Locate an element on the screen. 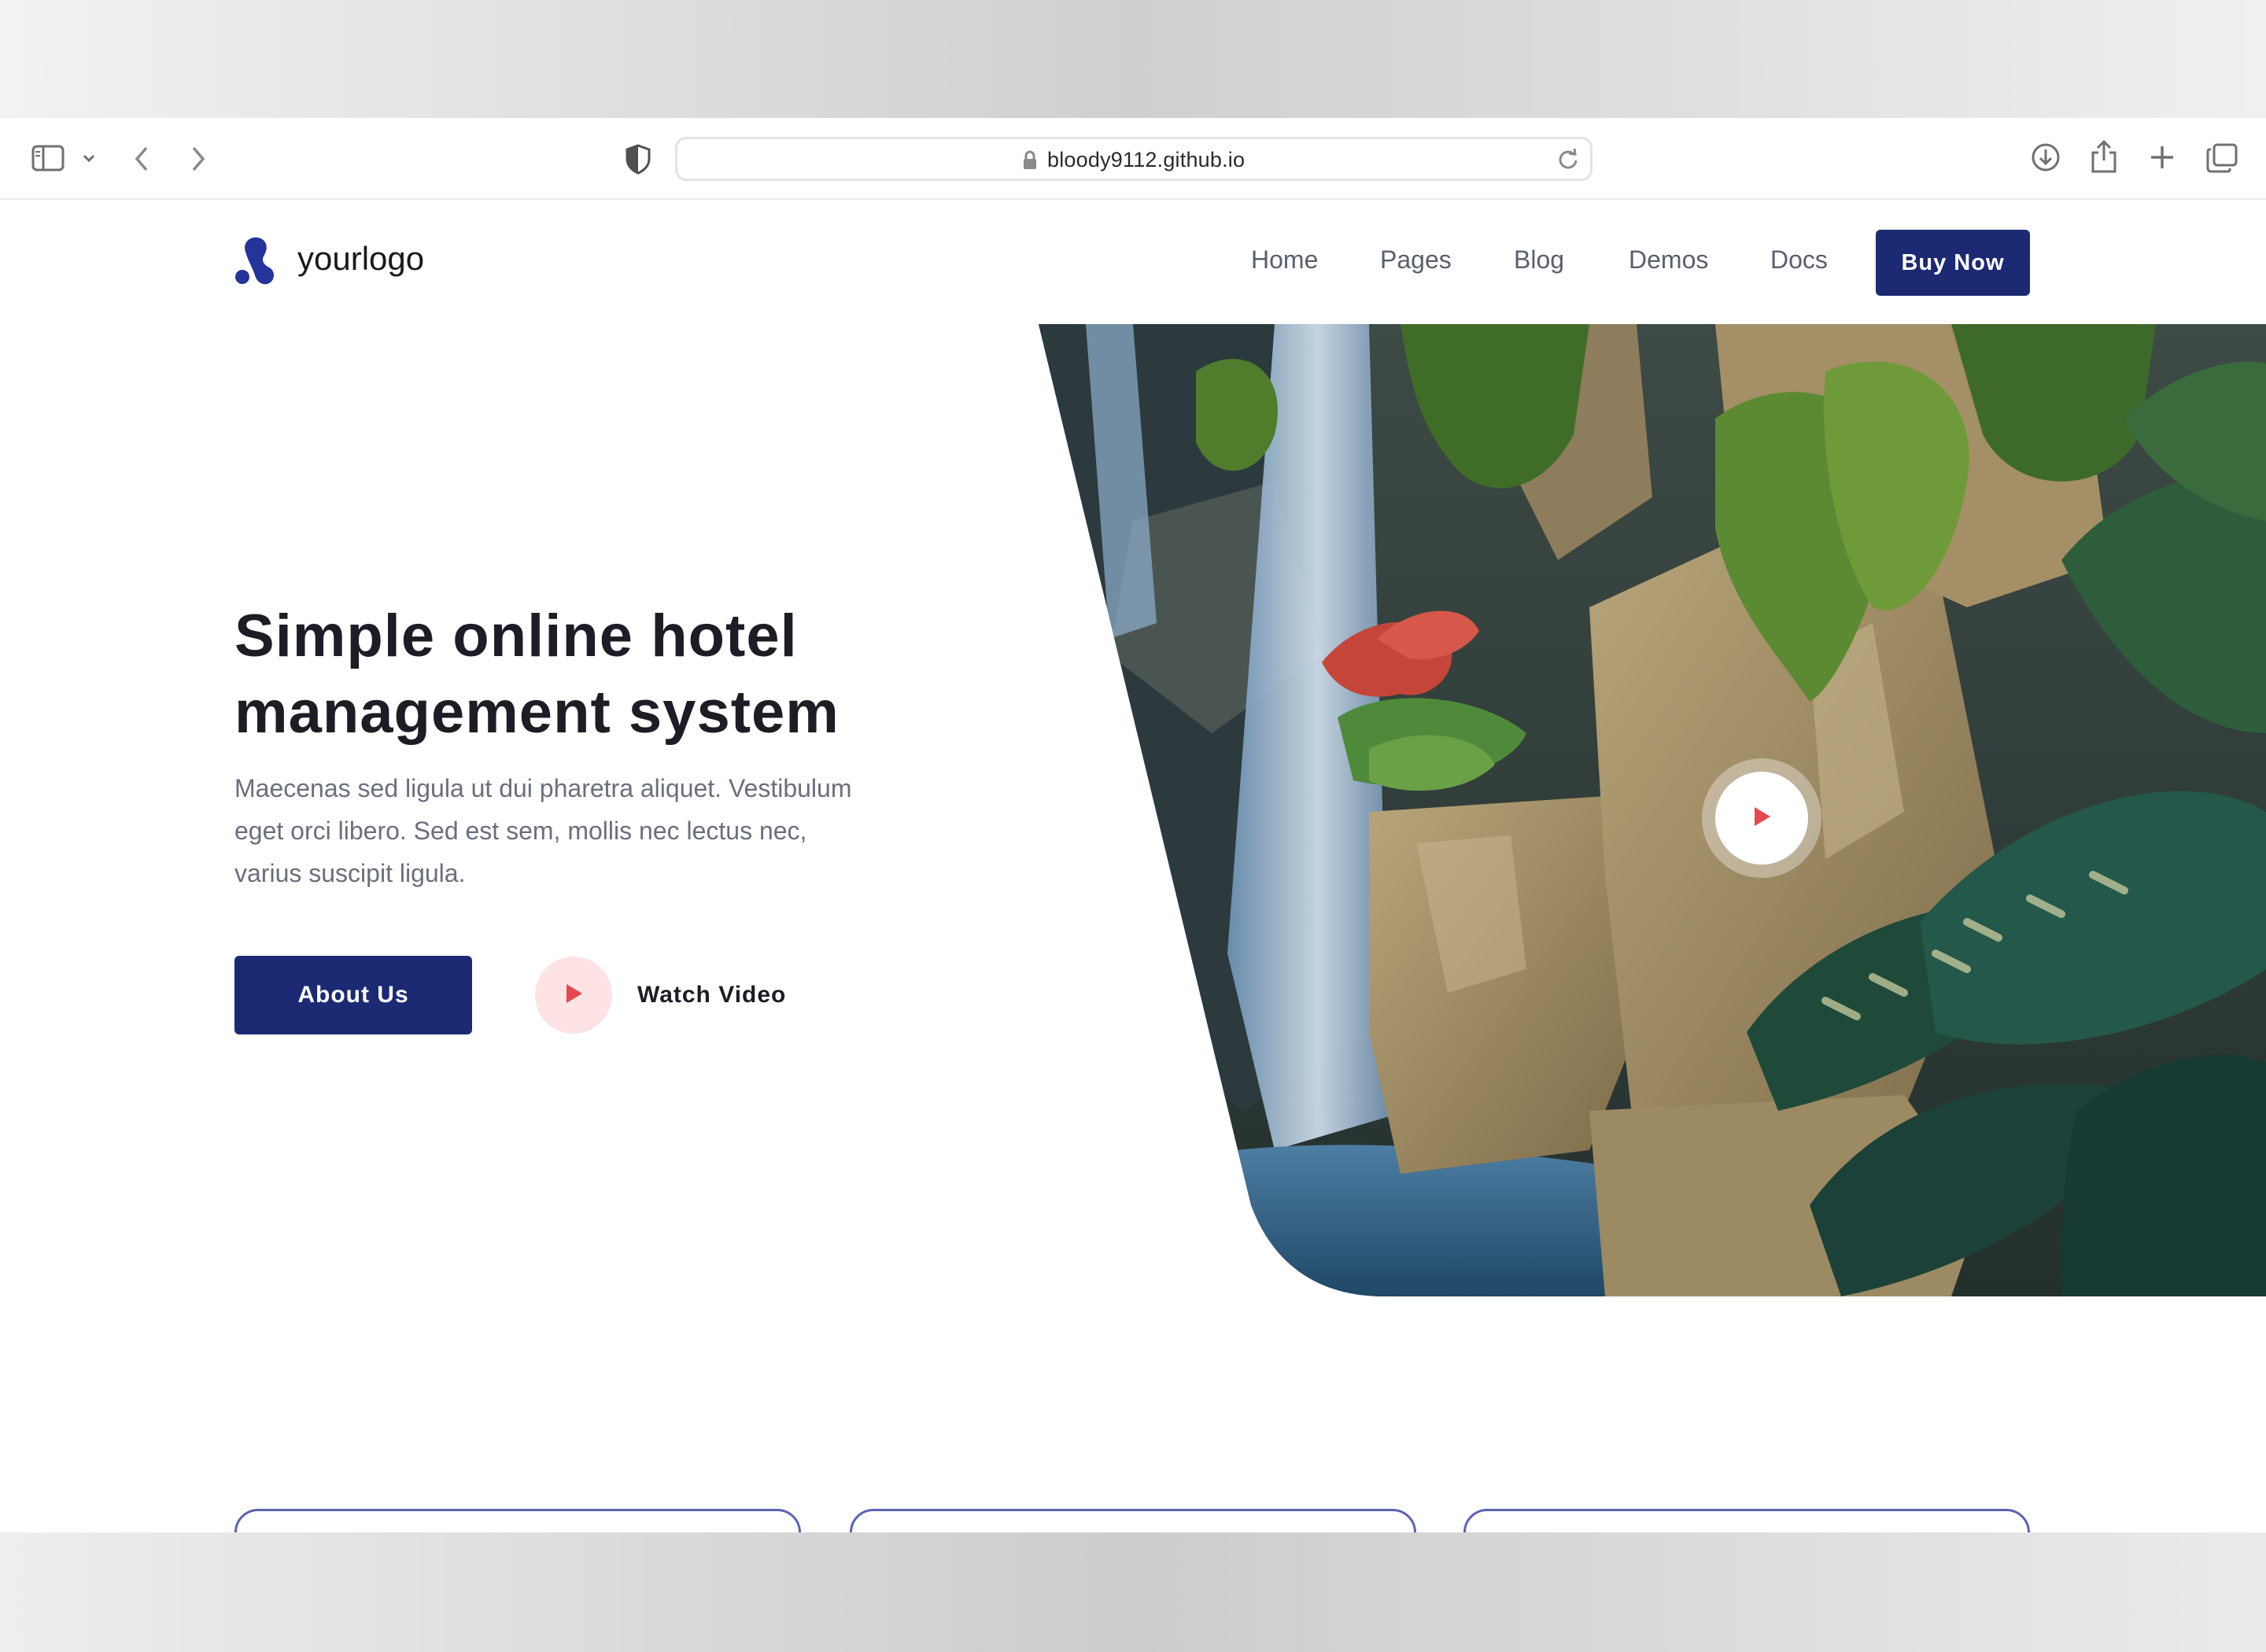 The image size is (2266, 1652). nav-home: Home is located at coordinates (1284, 260).